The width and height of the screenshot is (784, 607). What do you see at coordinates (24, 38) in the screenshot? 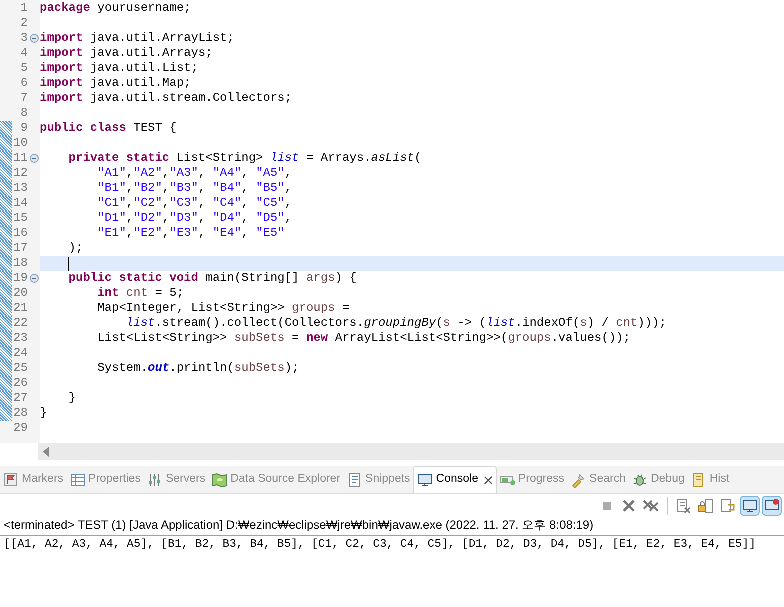
I see `line-number: 3` at bounding box center [24, 38].